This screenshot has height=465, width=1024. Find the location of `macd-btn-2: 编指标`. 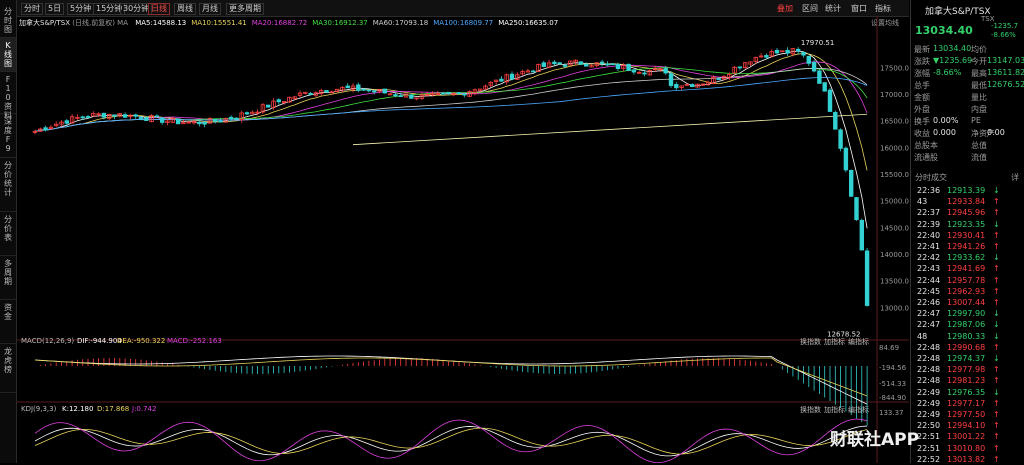

macd-btn-2: 编指标 is located at coordinates (858, 342).